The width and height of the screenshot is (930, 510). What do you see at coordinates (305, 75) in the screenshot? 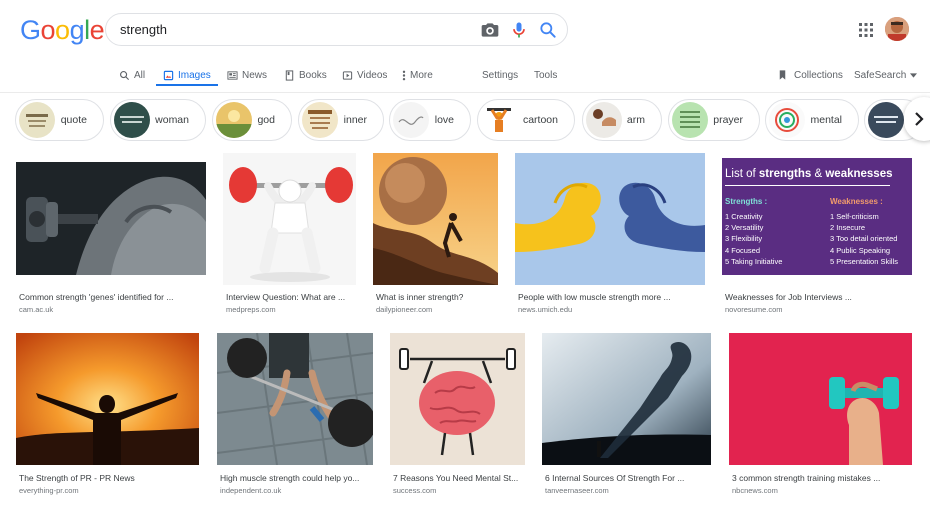
I see `tab-books: Books` at bounding box center [305, 75].